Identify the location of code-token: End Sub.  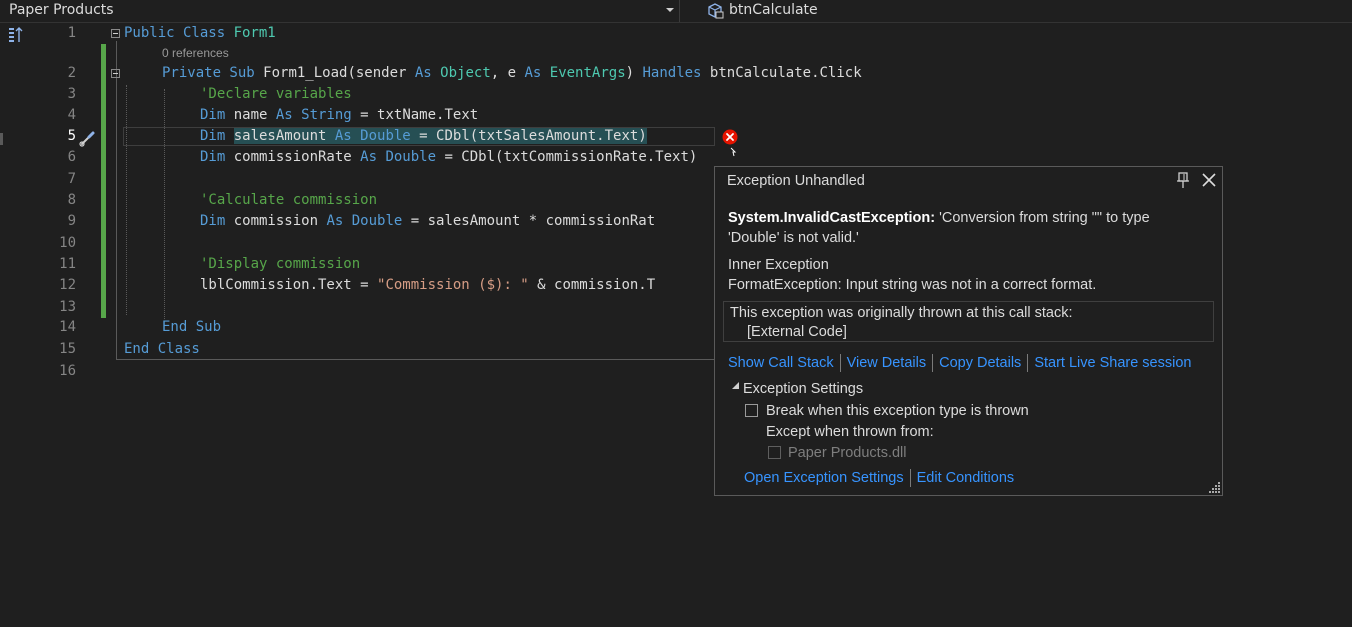
(192, 327).